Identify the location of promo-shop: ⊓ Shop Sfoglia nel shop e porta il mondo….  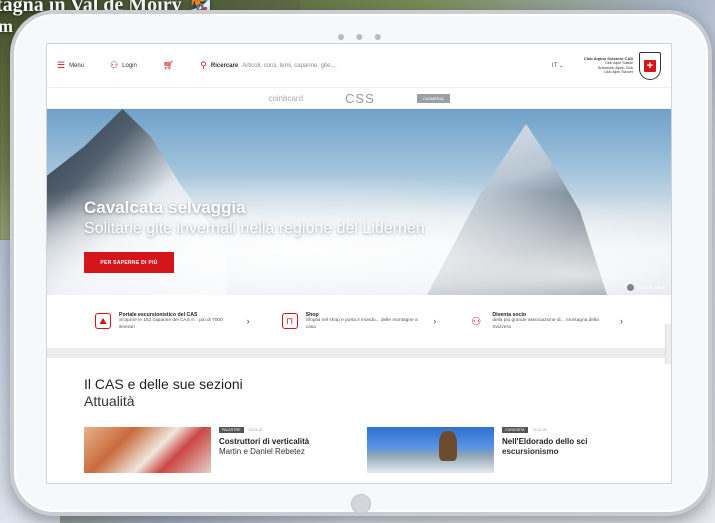
(359, 321).